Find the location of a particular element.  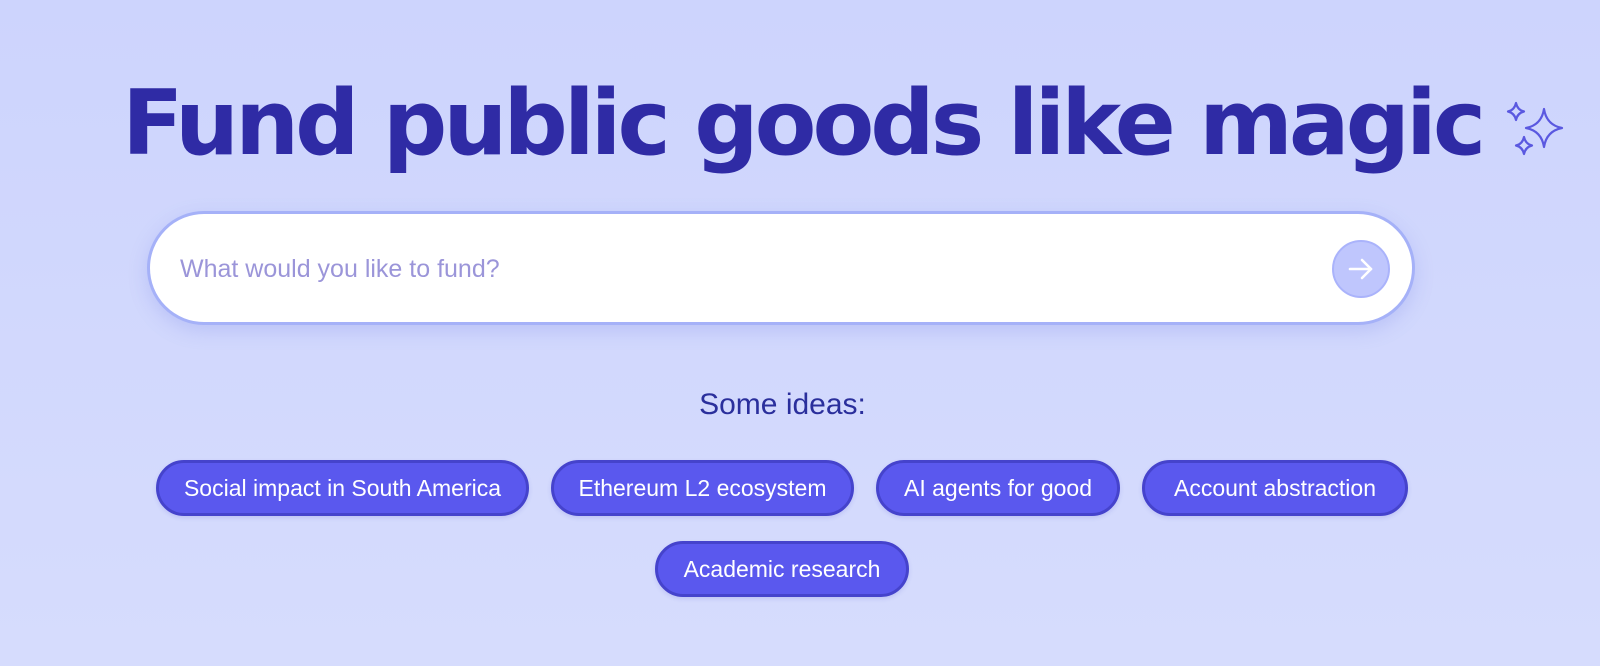

idea-chip-social-impact: Social impact in South America is located at coordinates (342, 488).